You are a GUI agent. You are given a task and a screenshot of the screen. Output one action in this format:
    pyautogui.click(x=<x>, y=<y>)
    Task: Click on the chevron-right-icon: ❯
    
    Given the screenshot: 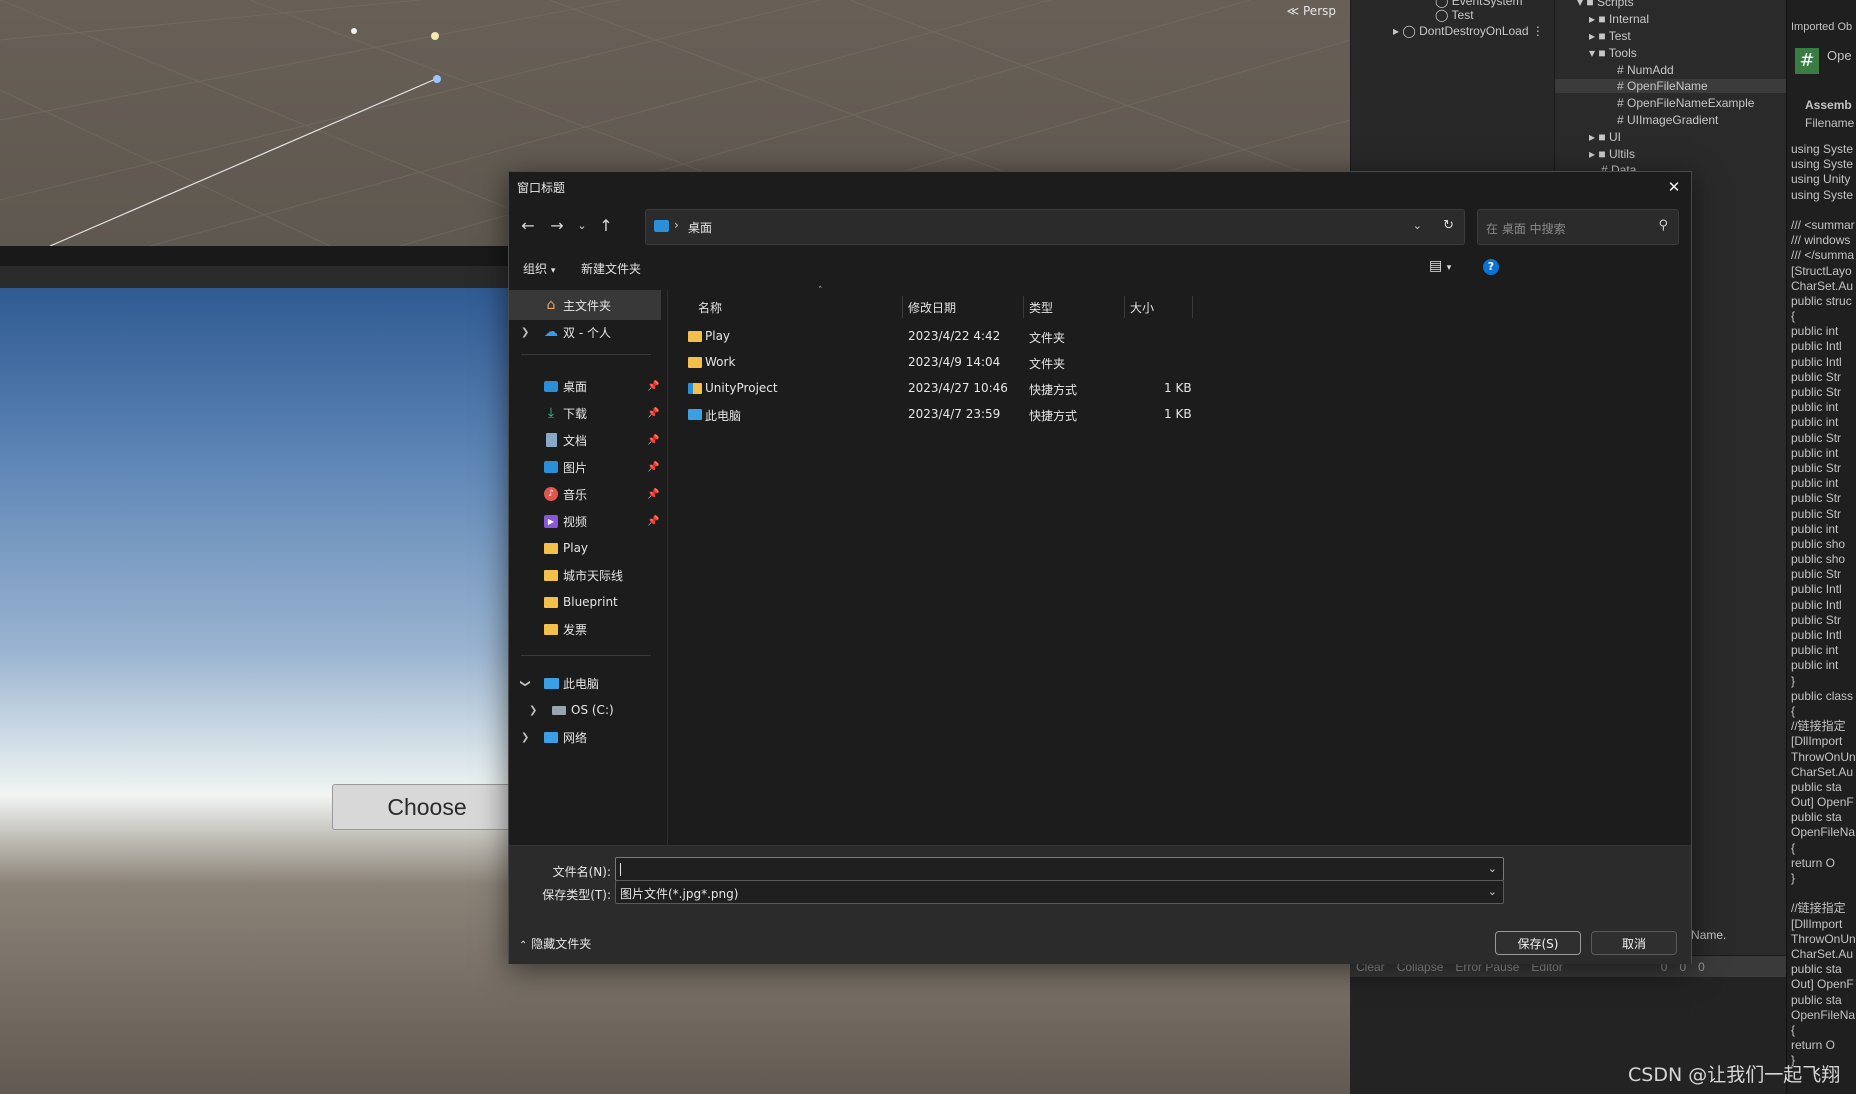 What is the action you would take?
    pyautogui.click(x=533, y=710)
    